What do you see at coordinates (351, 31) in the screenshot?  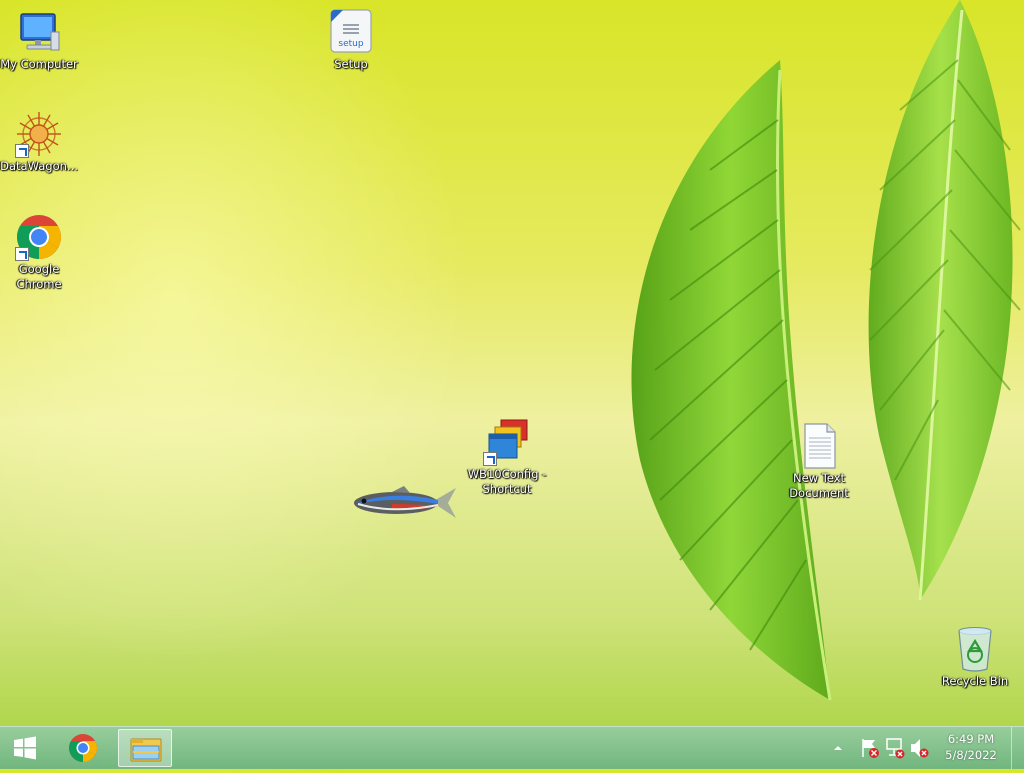 I see `setup-icon: setup` at bounding box center [351, 31].